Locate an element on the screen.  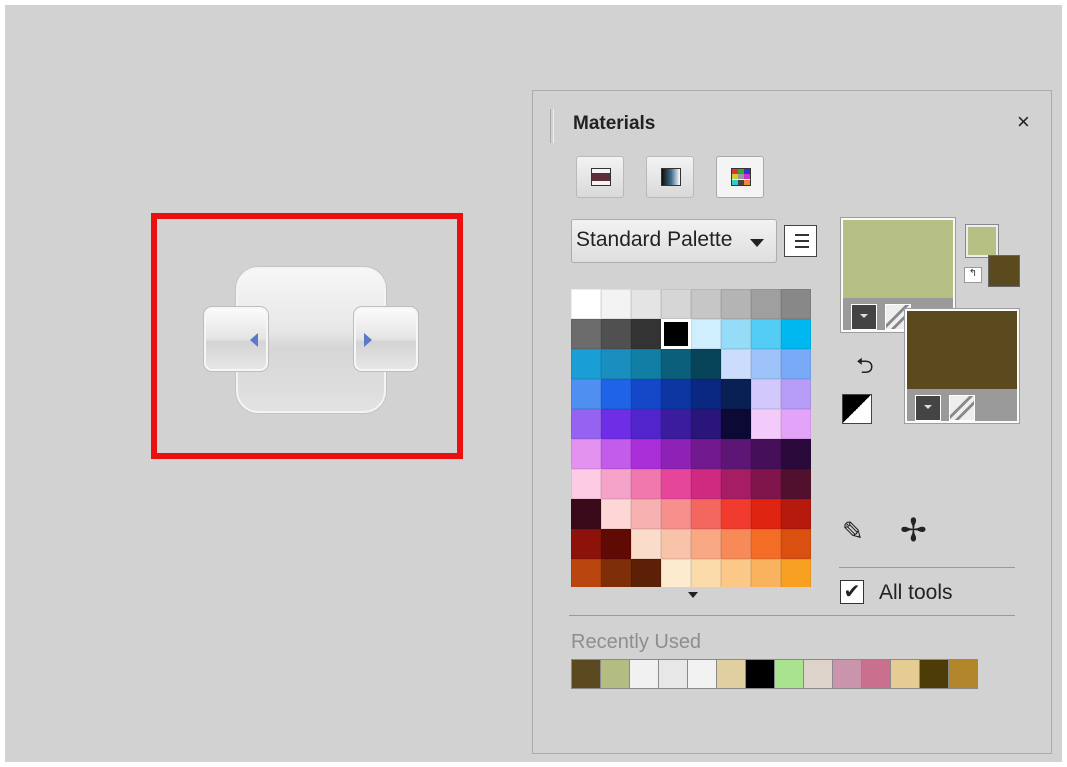
palette-select: Standard Palette is located at coordinates (674, 241).